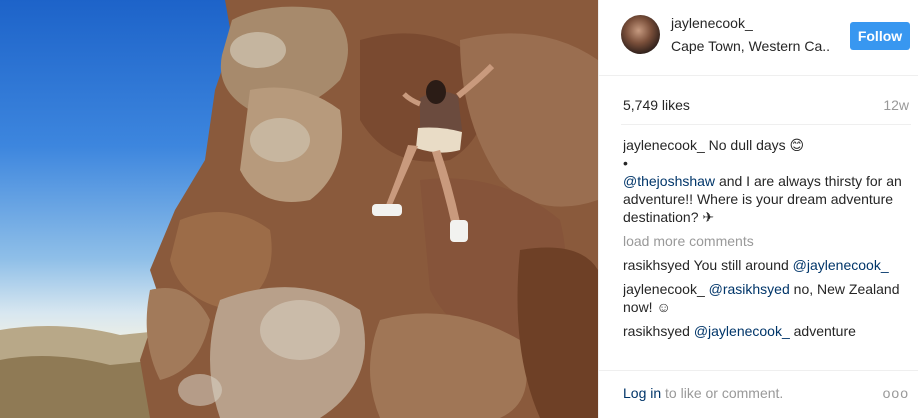 This screenshot has width=918, height=418. What do you see at coordinates (640, 34) in the screenshot?
I see `avatar` at bounding box center [640, 34].